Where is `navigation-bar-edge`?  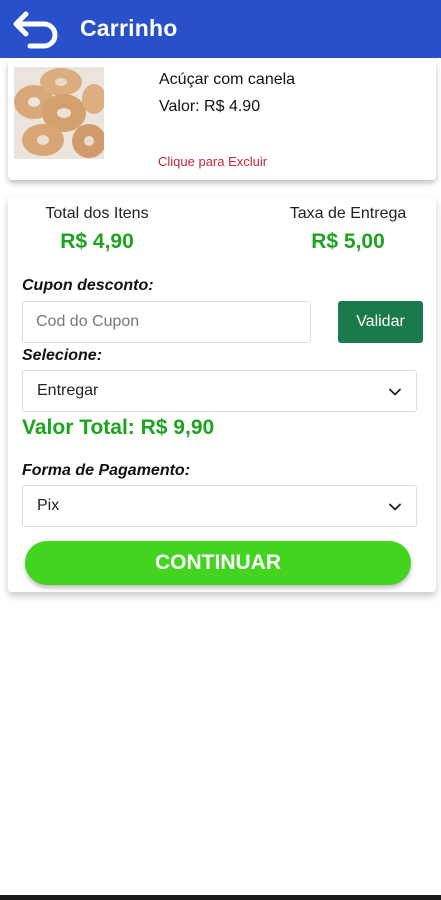 navigation-bar-edge is located at coordinates (220, 897).